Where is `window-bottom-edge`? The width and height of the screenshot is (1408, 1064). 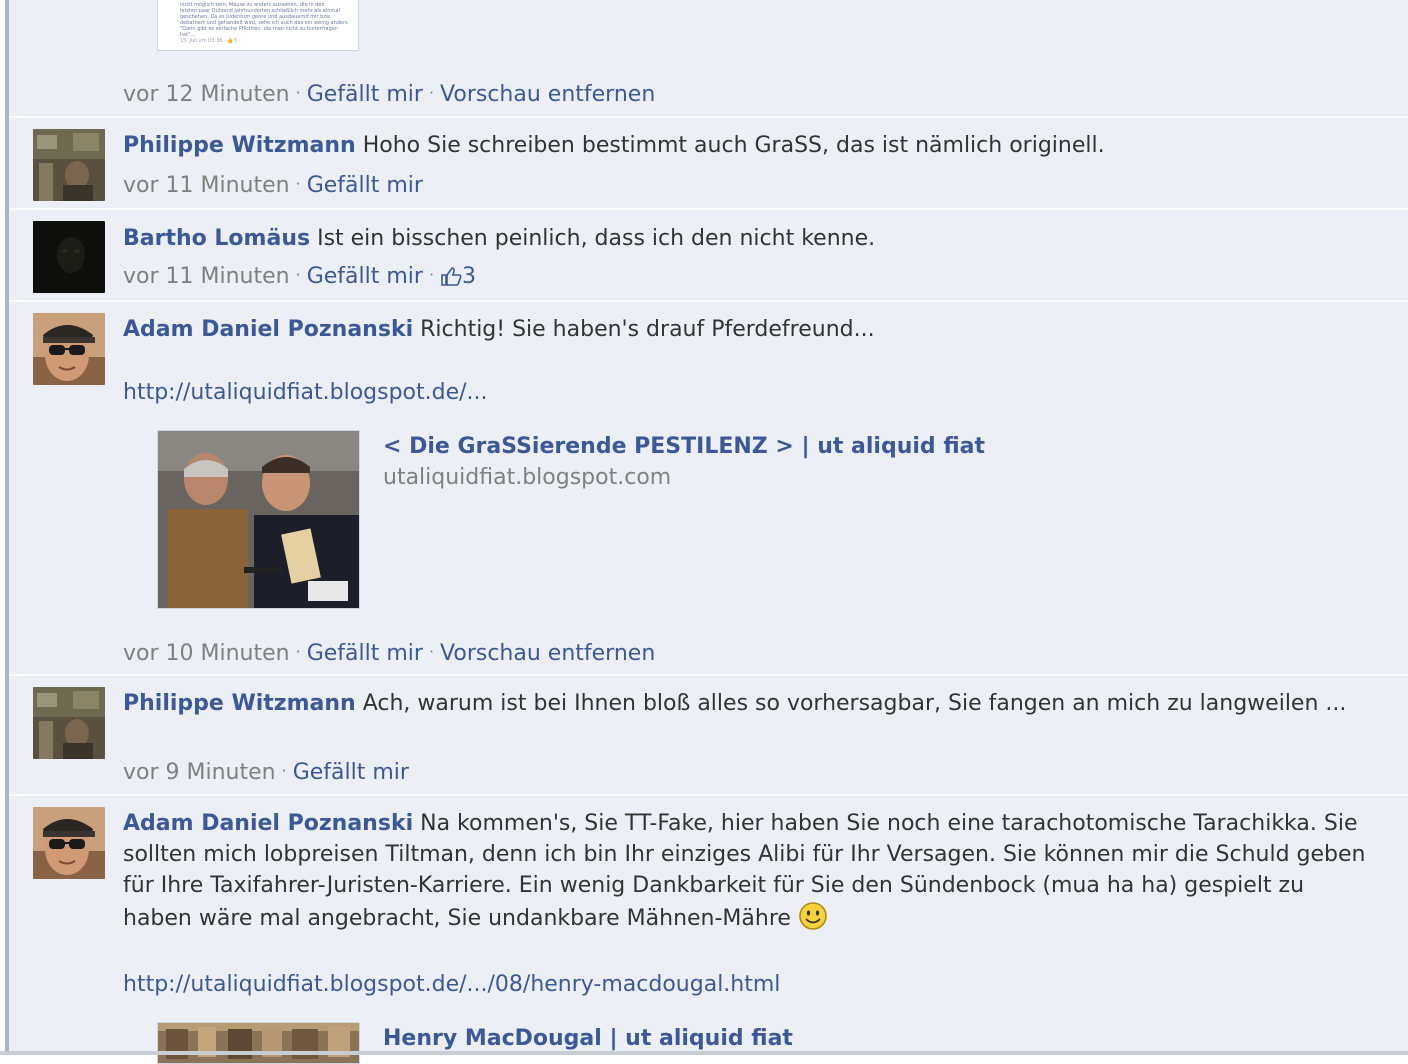 window-bottom-edge is located at coordinates (704, 1053).